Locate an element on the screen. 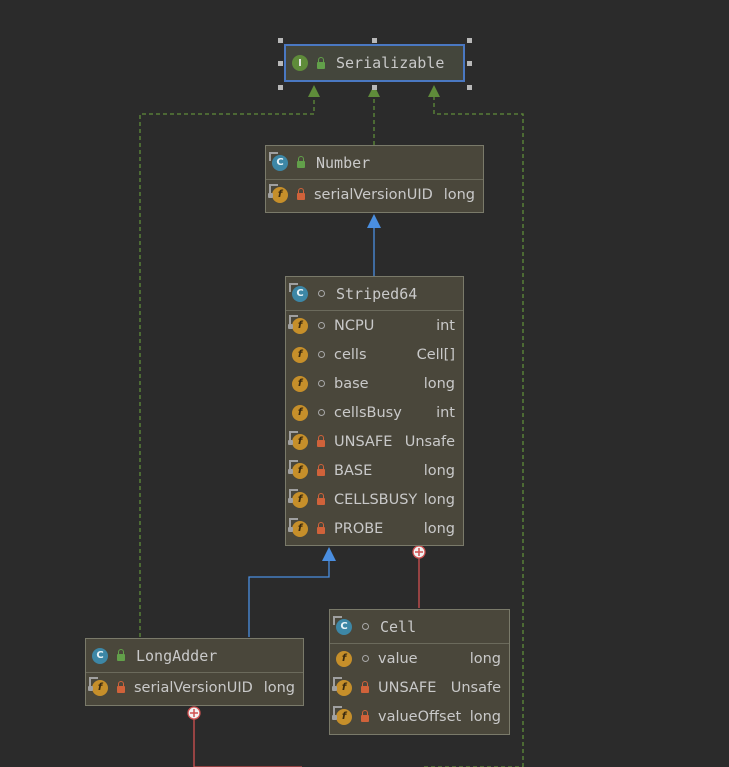  node-number: C Number f serialVersionUID long is located at coordinates (374, 179).